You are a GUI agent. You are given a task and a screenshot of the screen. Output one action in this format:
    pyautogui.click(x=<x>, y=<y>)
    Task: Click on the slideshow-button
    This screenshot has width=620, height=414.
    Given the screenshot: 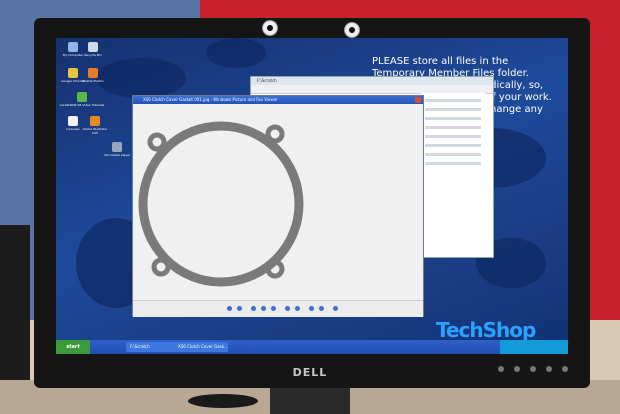 What is the action you would take?
    pyautogui.click(x=273, y=308)
    